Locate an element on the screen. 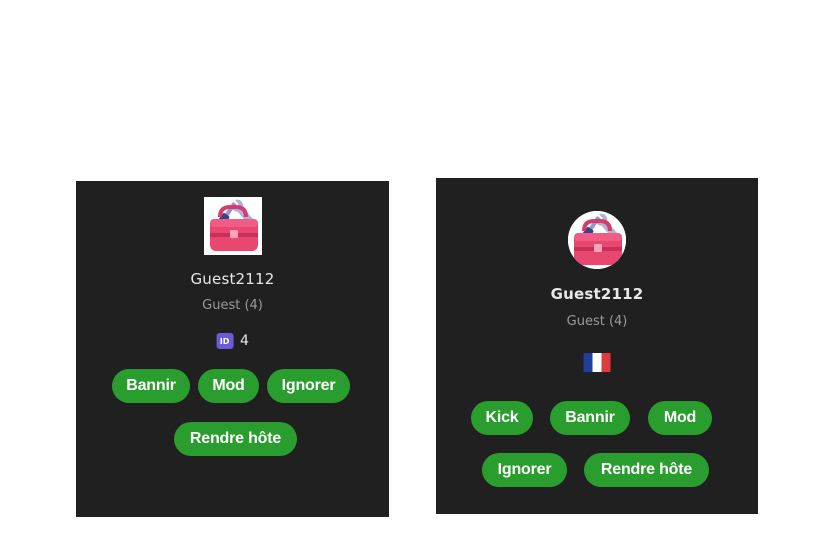 The height and width of the screenshot is (545, 820). flag-stripe-blue is located at coordinates (588, 362).